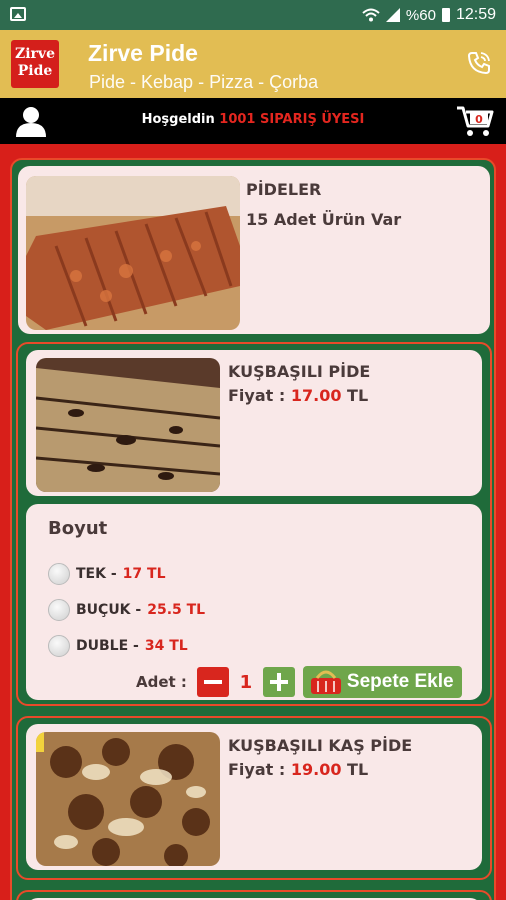 Image resolution: width=506 pixels, height=900 pixels. Describe the element at coordinates (475, 14) in the screenshot. I see `clock: 12:59` at that location.